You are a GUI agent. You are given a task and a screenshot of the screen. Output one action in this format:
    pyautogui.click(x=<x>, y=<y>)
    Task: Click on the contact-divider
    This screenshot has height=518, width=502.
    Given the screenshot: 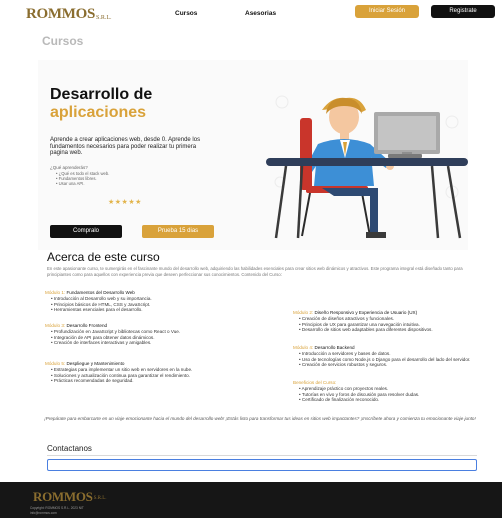 What is the action you would take?
    pyautogui.click(x=262, y=455)
    